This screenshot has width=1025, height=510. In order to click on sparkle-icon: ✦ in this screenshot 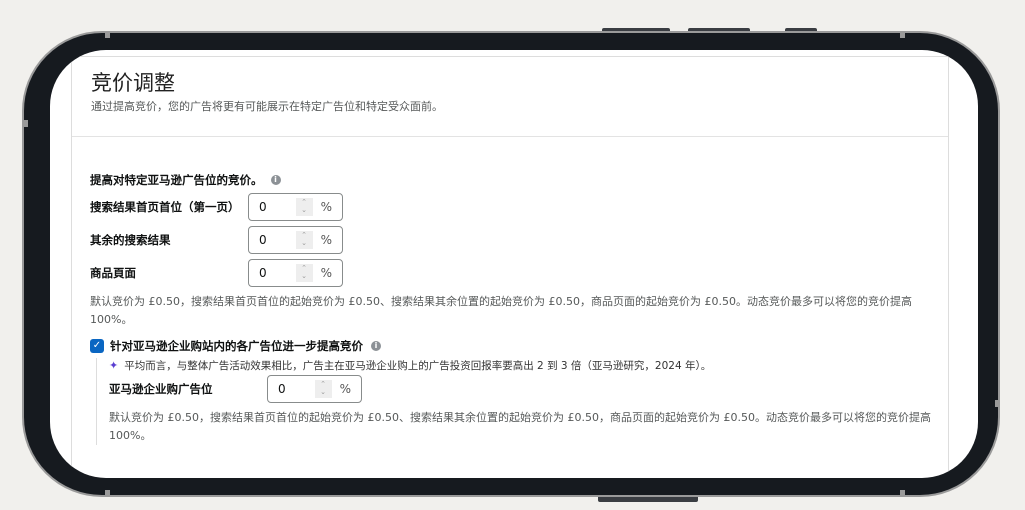, I will do `click(114, 365)`.